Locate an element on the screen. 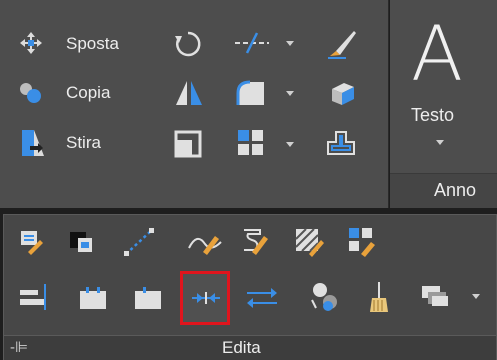 The width and height of the screenshot is (497, 360). join-button is located at coordinates (205, 298).